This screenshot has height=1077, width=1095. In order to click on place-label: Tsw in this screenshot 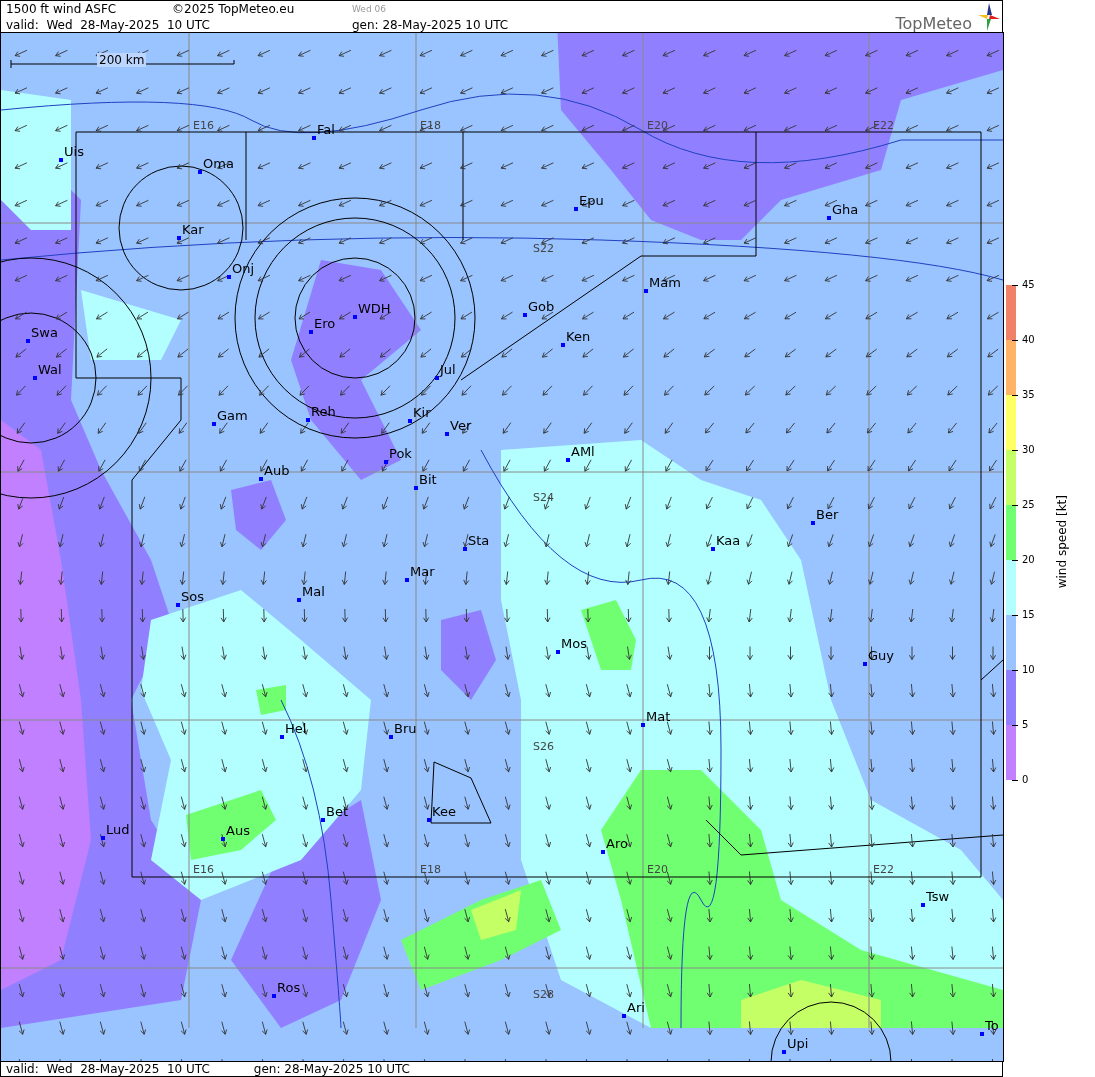, I will do `click(938, 897)`.